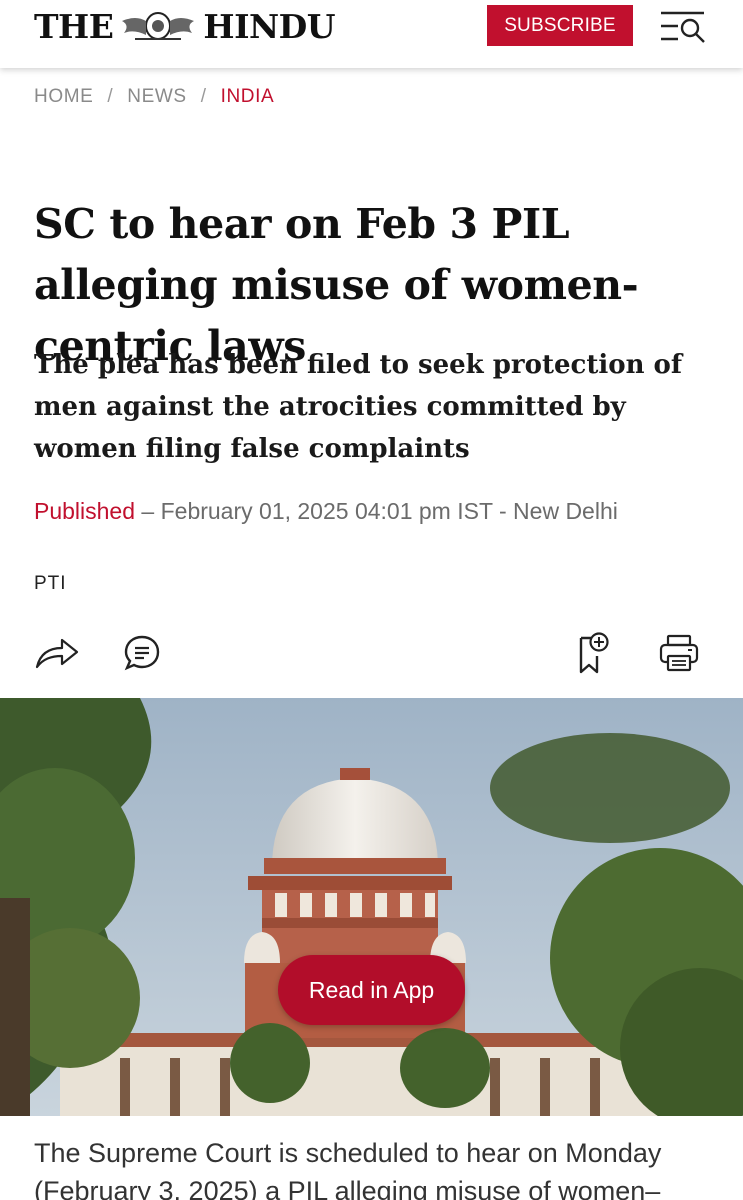  What do you see at coordinates (371, 34) in the screenshot?
I see `site-header: THE HINDU SUBSCRIBE` at bounding box center [371, 34].